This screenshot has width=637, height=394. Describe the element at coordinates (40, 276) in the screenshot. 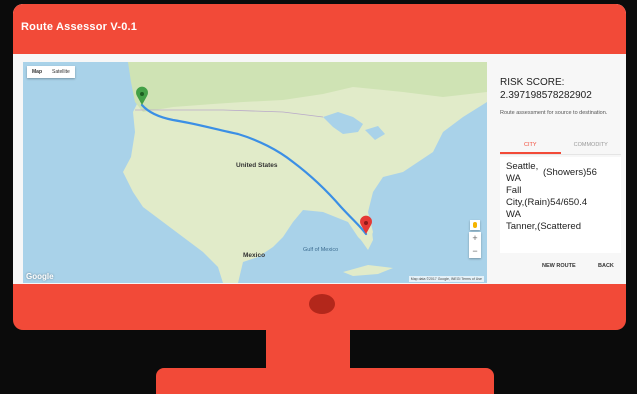

I see `google-logo: Google` at that location.